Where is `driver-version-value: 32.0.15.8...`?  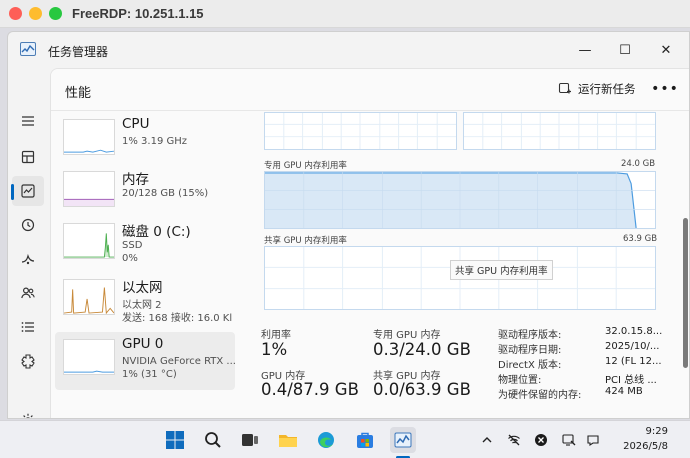 driver-version-value: 32.0.15.8... is located at coordinates (634, 331).